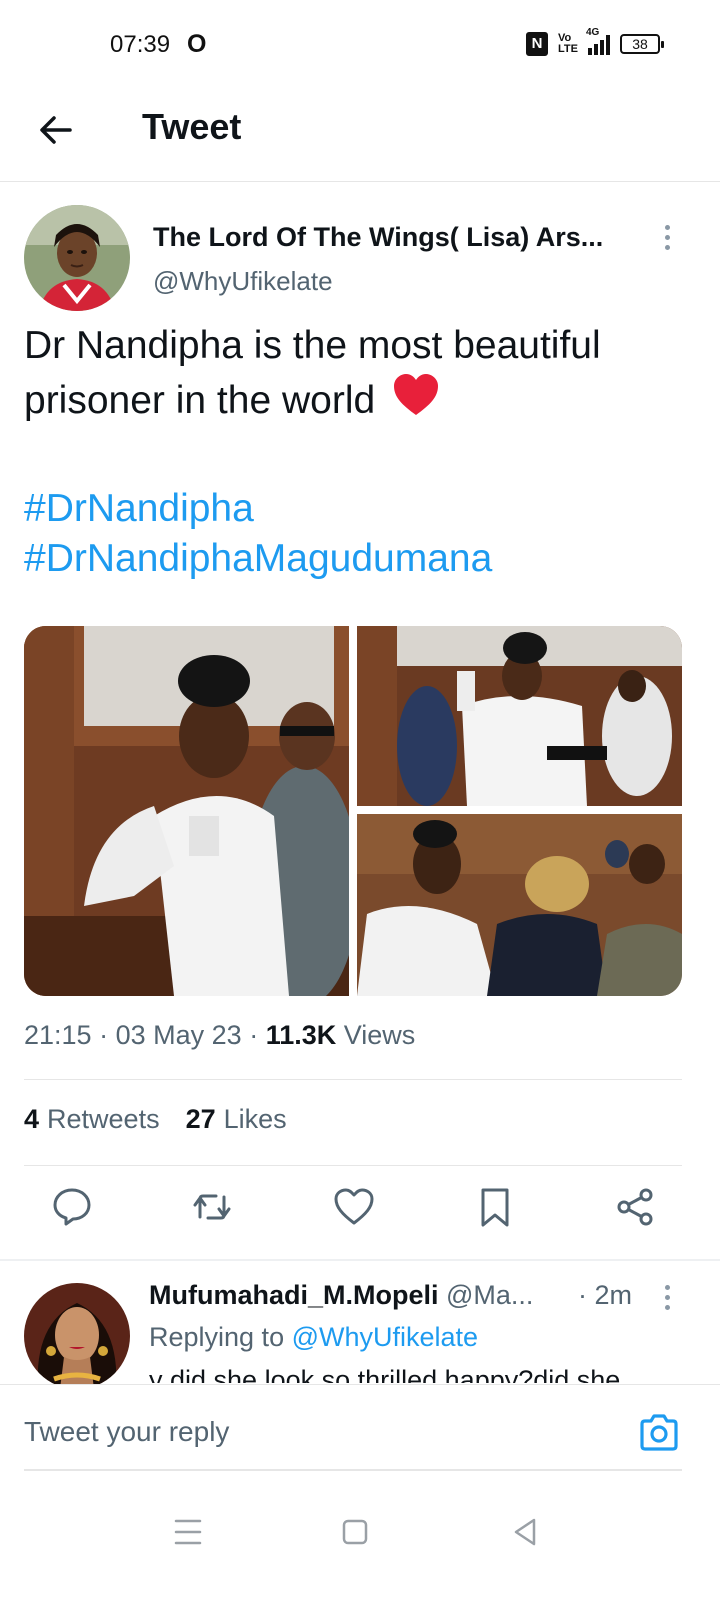 This screenshot has width=720, height=1600. I want to click on retweets-stat: 4 Retweets, so click(92, 1119).